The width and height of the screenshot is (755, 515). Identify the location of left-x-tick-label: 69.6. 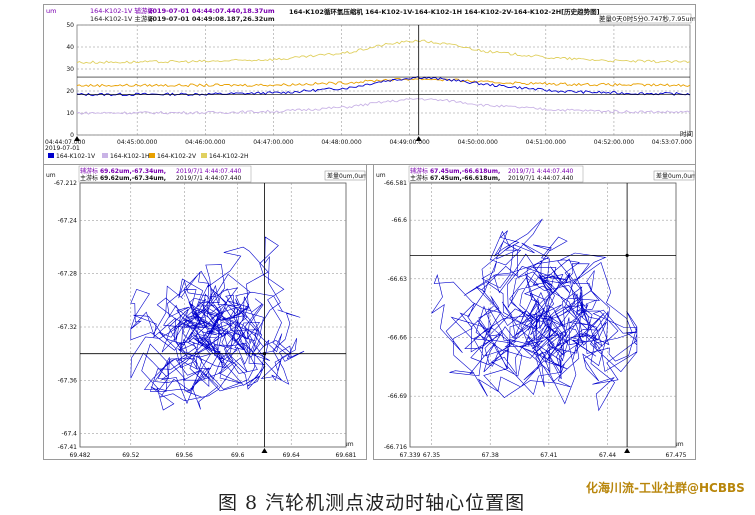
(238, 455).